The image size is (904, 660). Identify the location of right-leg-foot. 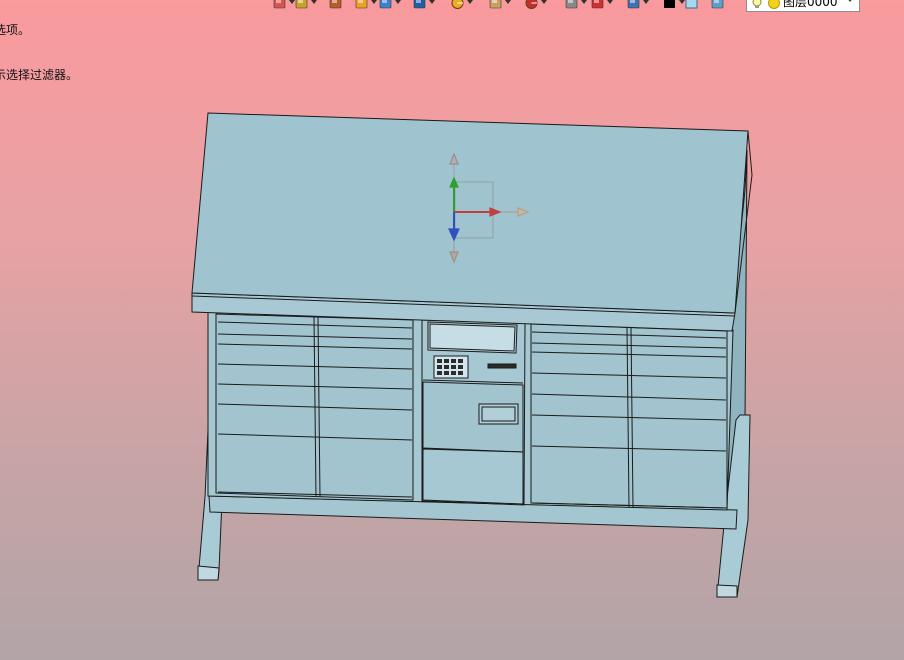
(727, 591).